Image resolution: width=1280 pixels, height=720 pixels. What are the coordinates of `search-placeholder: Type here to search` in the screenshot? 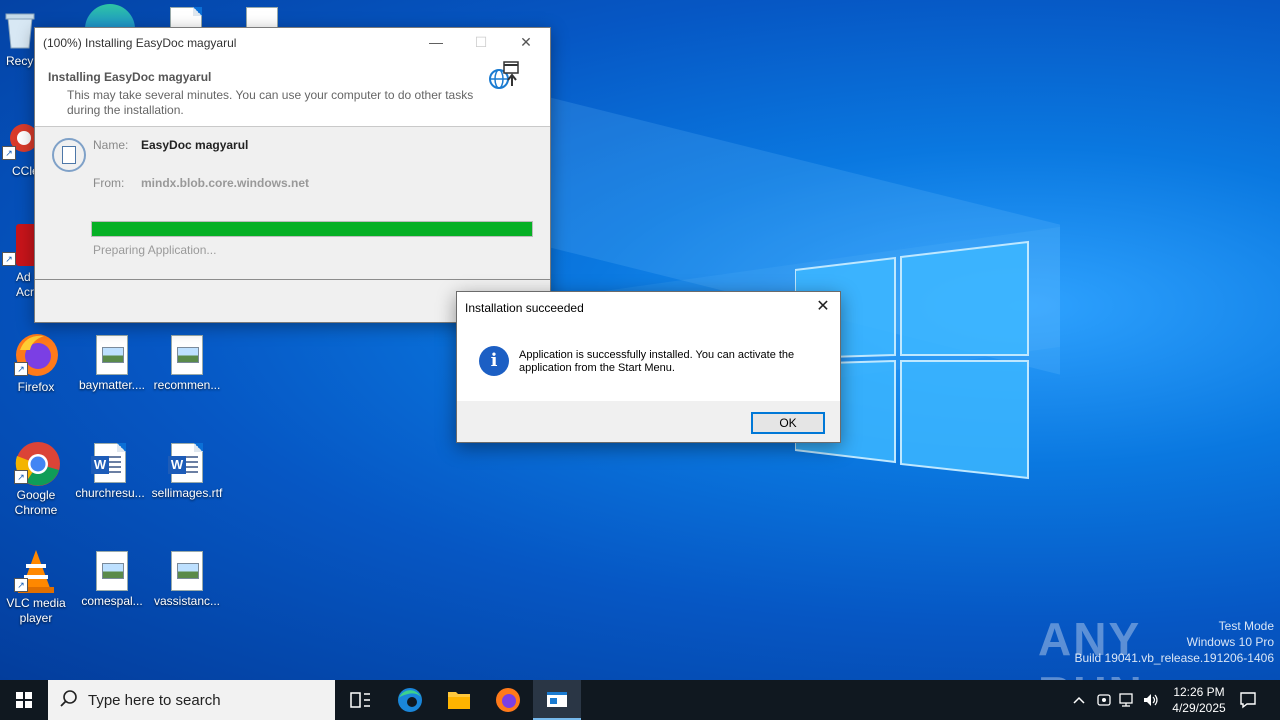 It's located at (154, 700).